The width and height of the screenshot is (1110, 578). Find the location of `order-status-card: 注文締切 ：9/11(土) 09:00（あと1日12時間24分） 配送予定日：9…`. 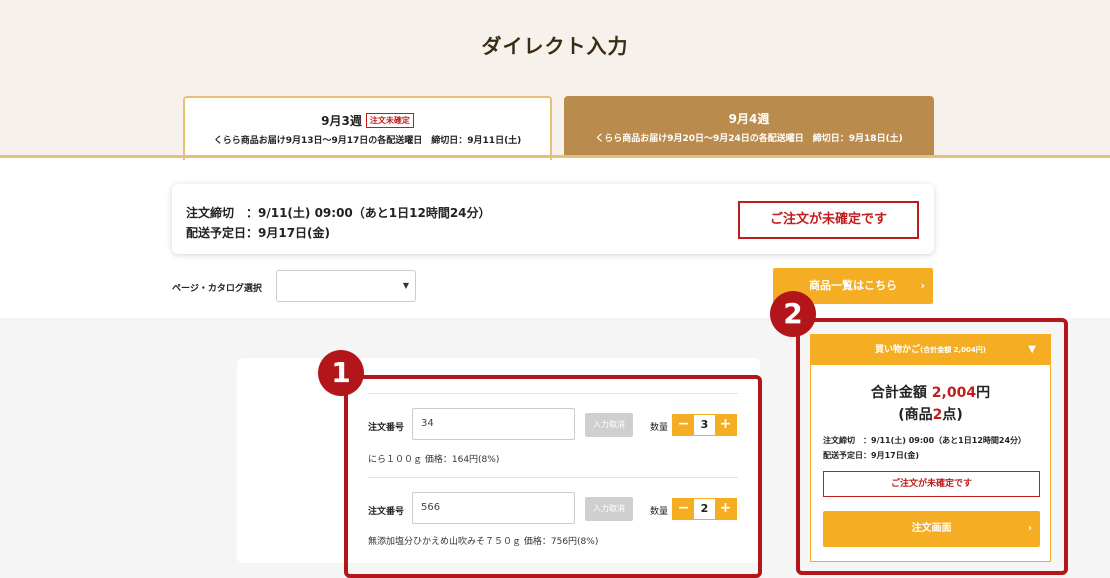

order-status-card: 注文締切 ：9/11(土) 09:00（あと1日12時間24分） 配送予定日：9… is located at coordinates (553, 219).